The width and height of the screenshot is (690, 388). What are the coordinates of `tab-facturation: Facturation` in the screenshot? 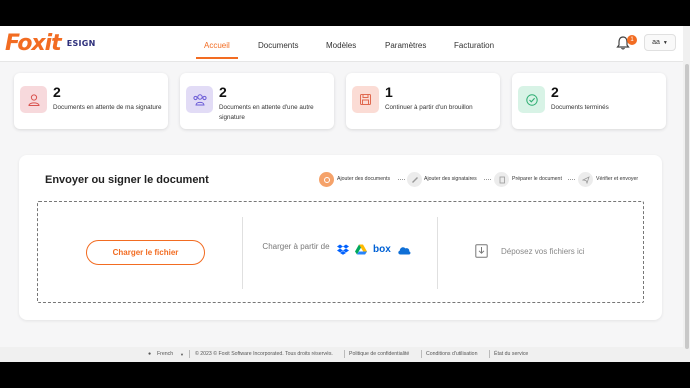 It's located at (474, 45).